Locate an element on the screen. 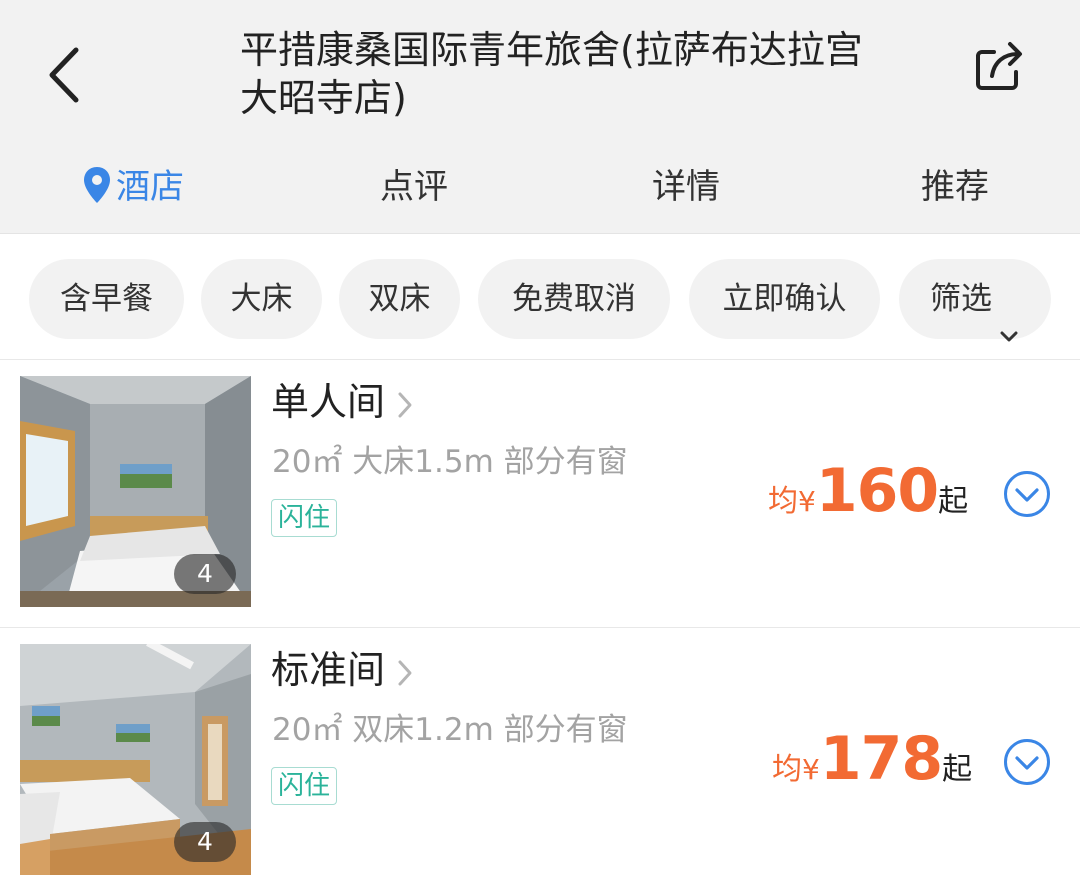 The height and width of the screenshot is (896, 1080). share-icon is located at coordinates (999, 66).